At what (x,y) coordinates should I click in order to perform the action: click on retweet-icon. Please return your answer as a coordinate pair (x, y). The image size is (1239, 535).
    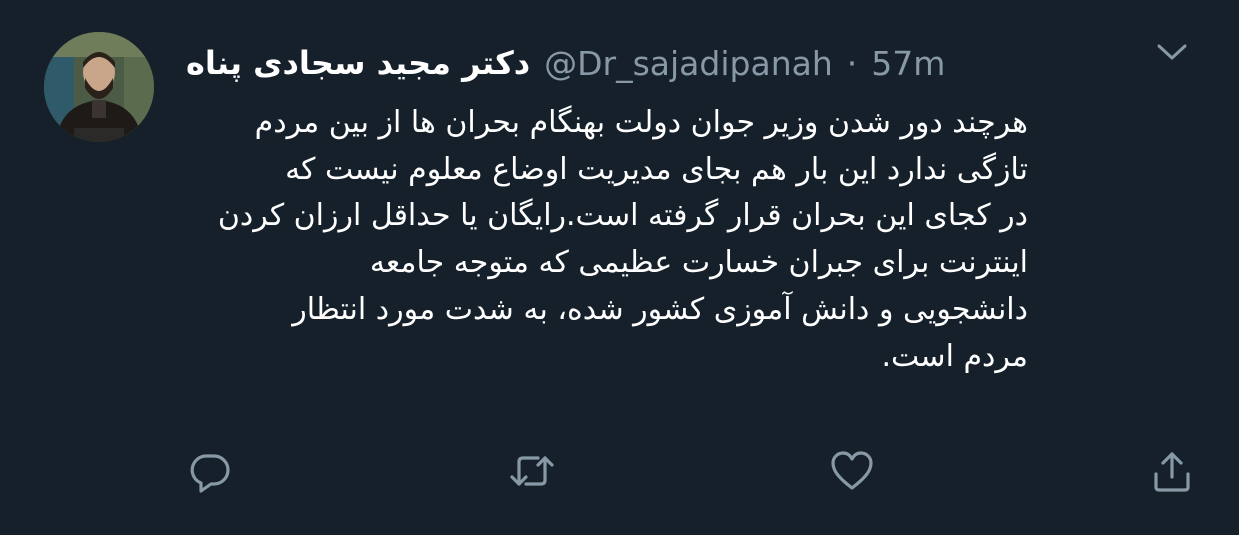
    Looking at the image, I should click on (532, 471).